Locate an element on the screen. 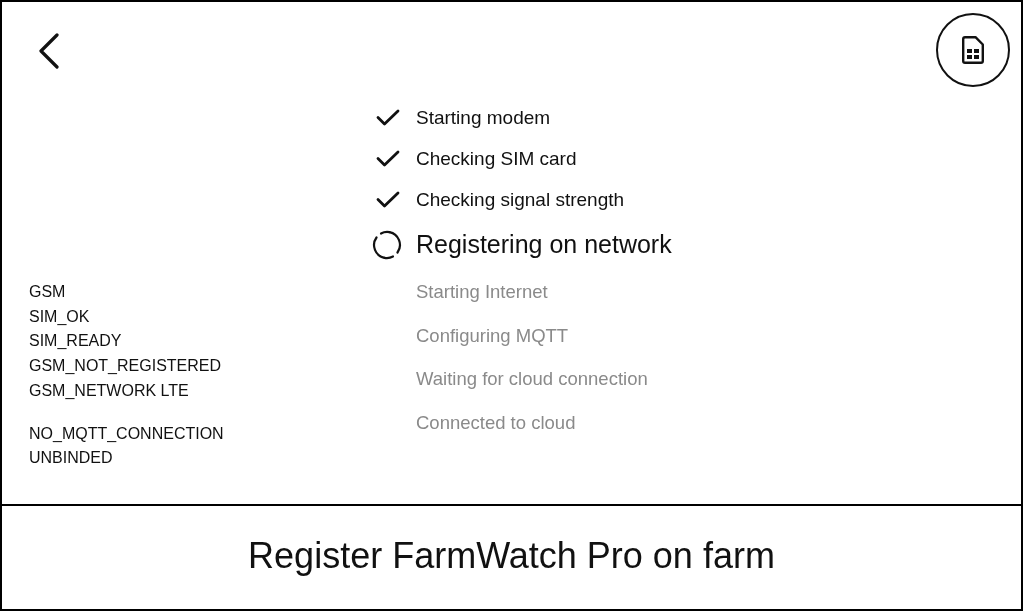  step-label: Checking signal strength is located at coordinates (520, 199).